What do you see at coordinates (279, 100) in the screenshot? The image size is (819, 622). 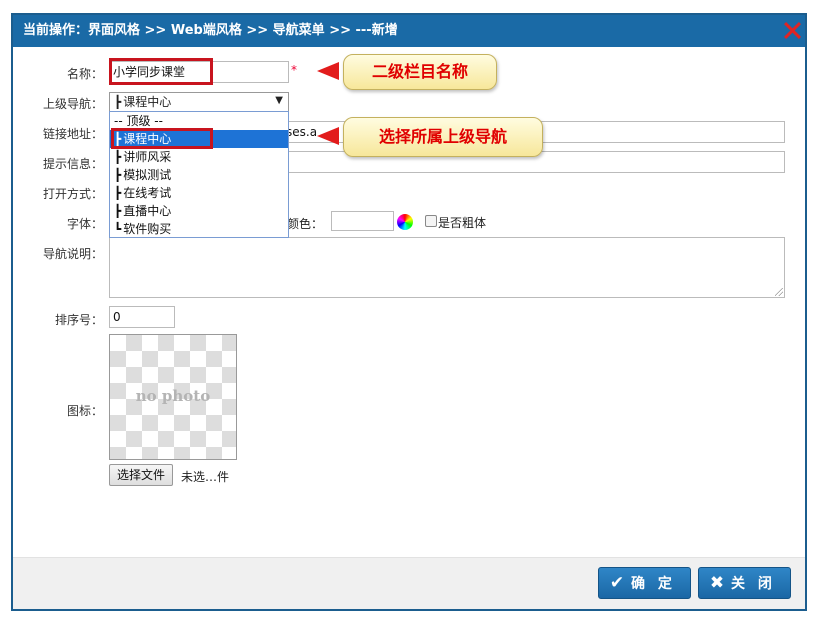 I see `dropdown-arrow-icon: ▼` at bounding box center [279, 100].